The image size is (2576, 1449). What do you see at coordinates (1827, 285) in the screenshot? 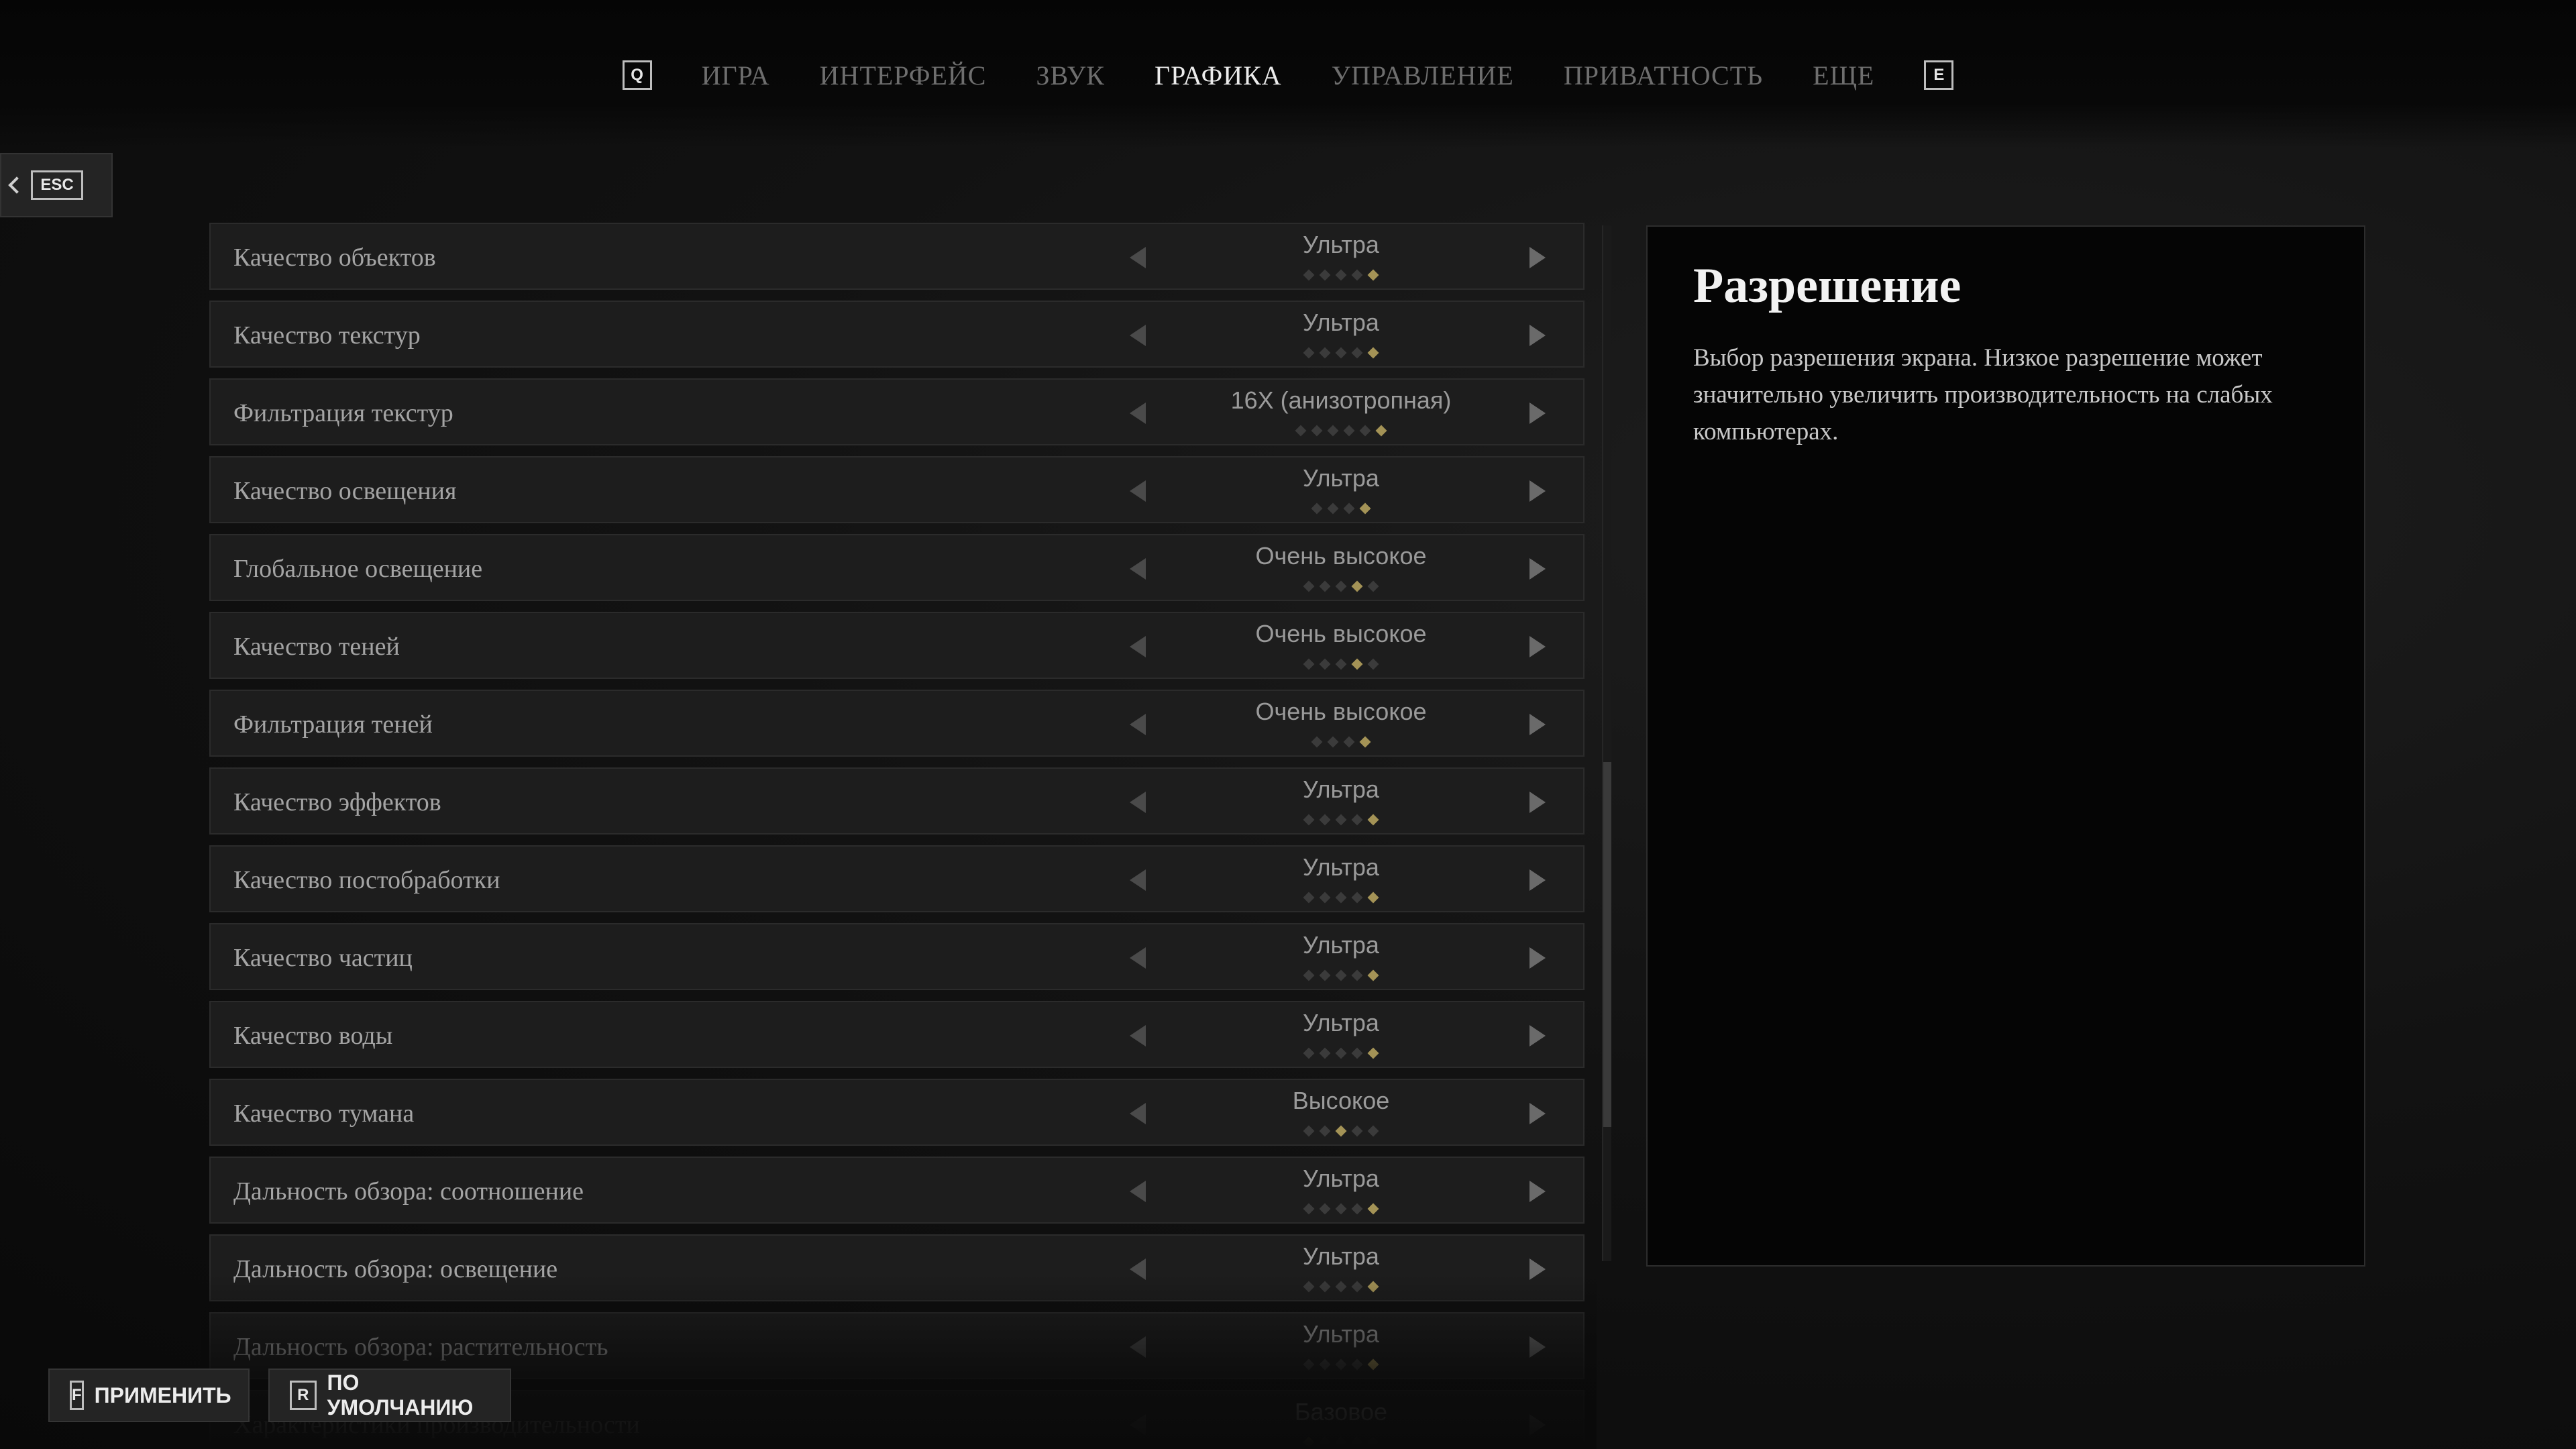
I see `info-title: Разрешение` at bounding box center [1827, 285].